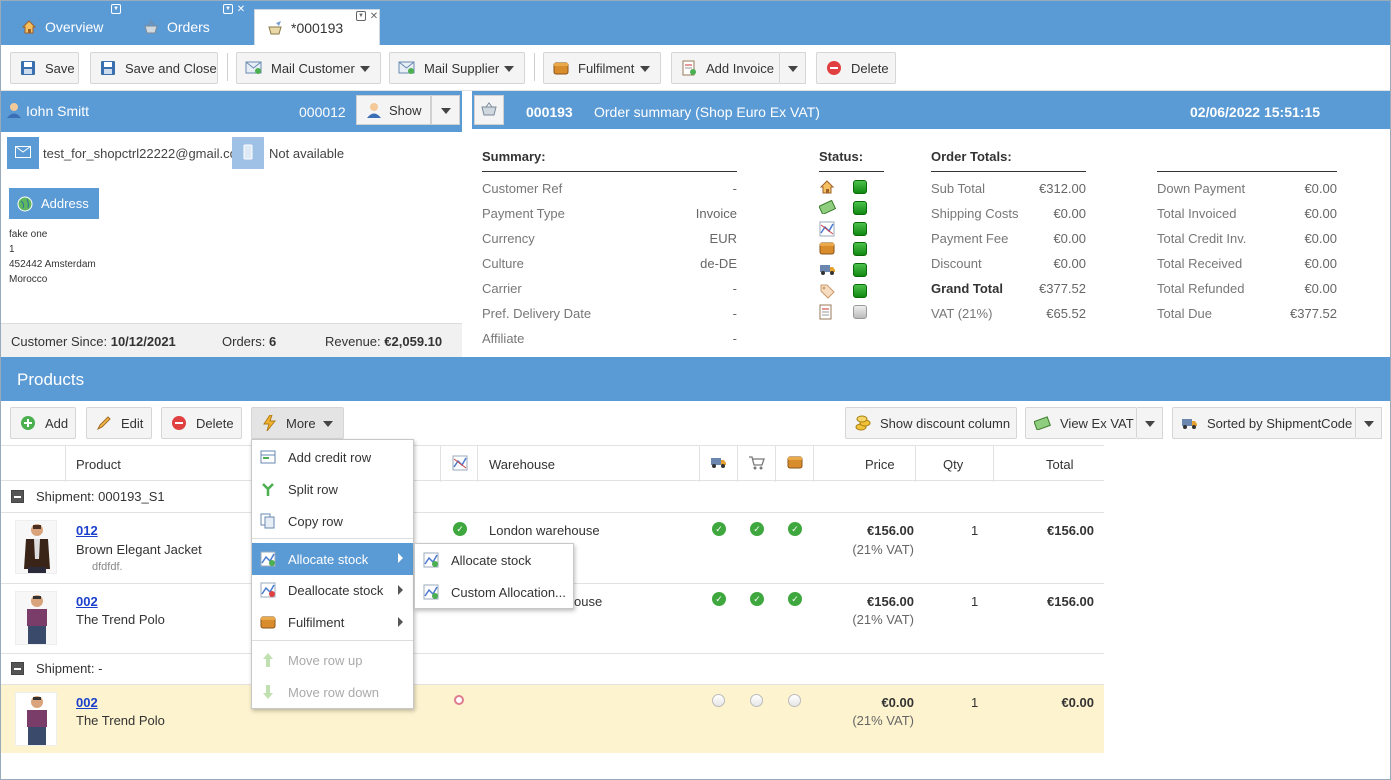 This screenshot has width=1391, height=780. Describe the element at coordinates (1150, 423) in the screenshot. I see `view-ex-vat-dropdown` at that location.